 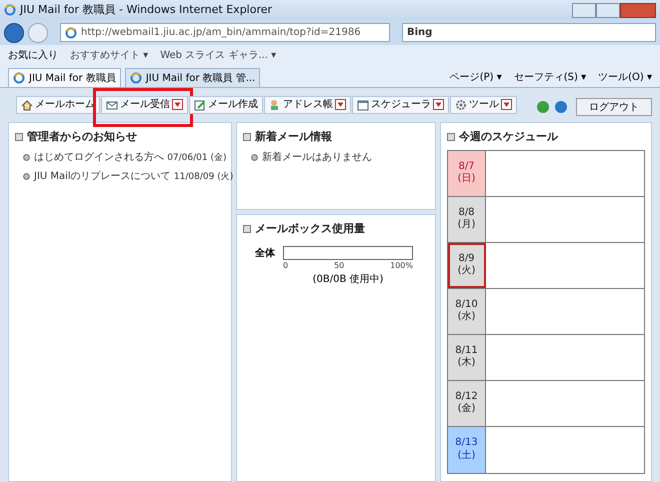 What do you see at coordinates (71, 32) in the screenshot?
I see `page-icon` at bounding box center [71, 32].